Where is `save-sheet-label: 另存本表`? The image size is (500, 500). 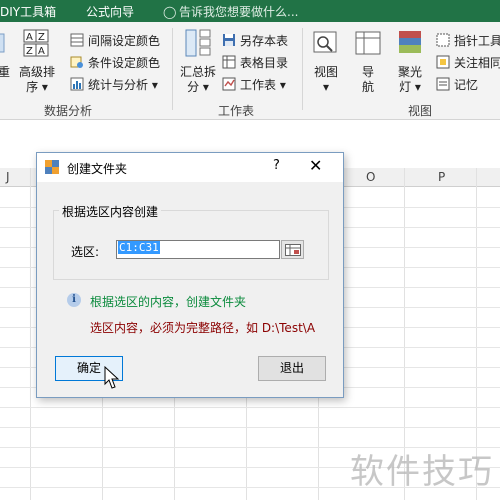
save-sheet-label: 另存本表 is located at coordinates (264, 40).